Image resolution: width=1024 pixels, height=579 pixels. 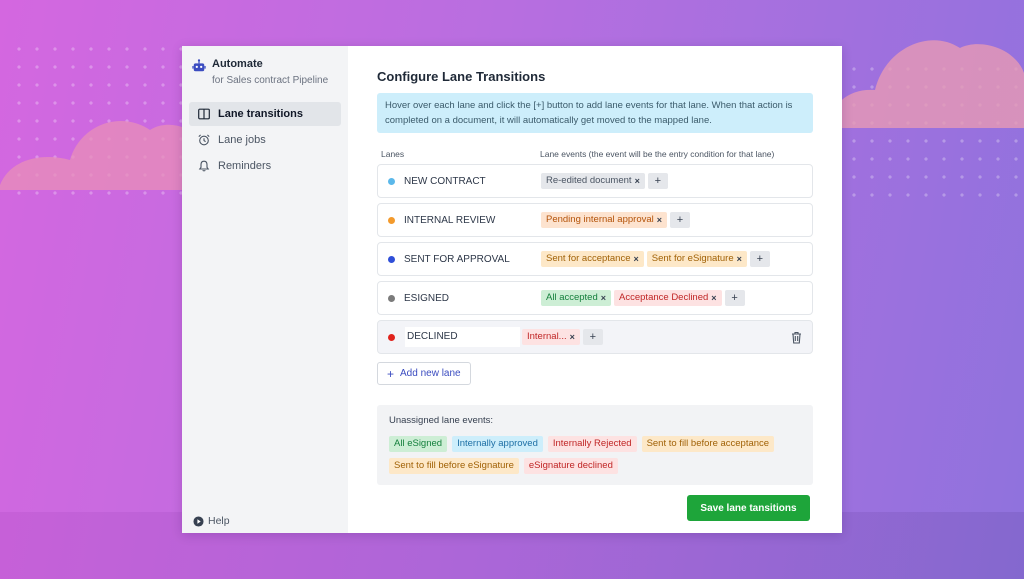 What do you see at coordinates (245, 166) in the screenshot?
I see `sidebar-item-label: Reminders` at bounding box center [245, 166].